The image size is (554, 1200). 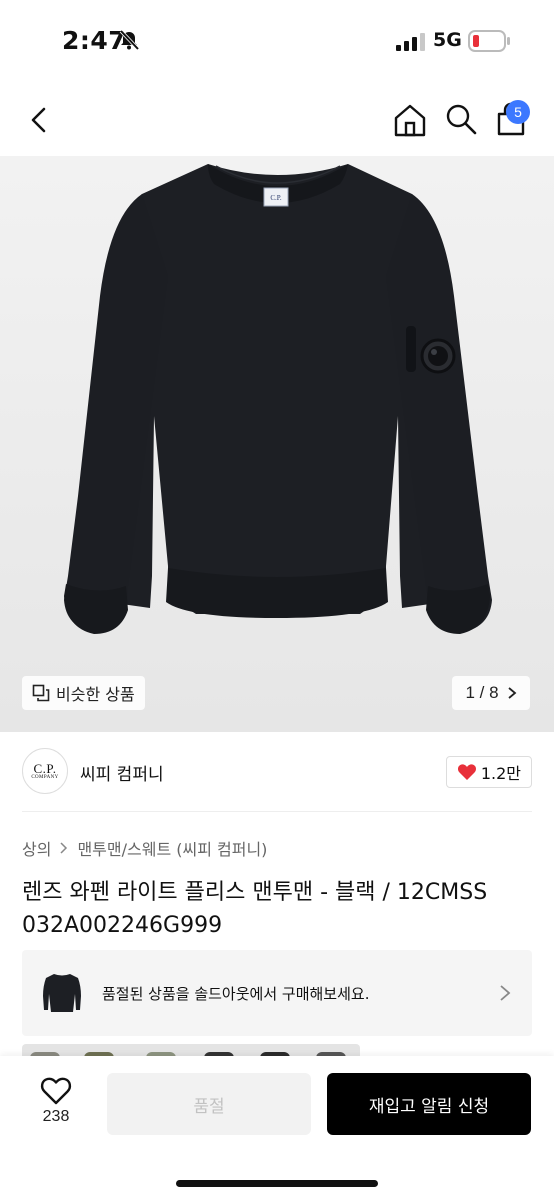 I want to click on soldout-market-banner: 품절된 상품을 솔드아웃에서 구매해보세요., so click(x=277, y=993).